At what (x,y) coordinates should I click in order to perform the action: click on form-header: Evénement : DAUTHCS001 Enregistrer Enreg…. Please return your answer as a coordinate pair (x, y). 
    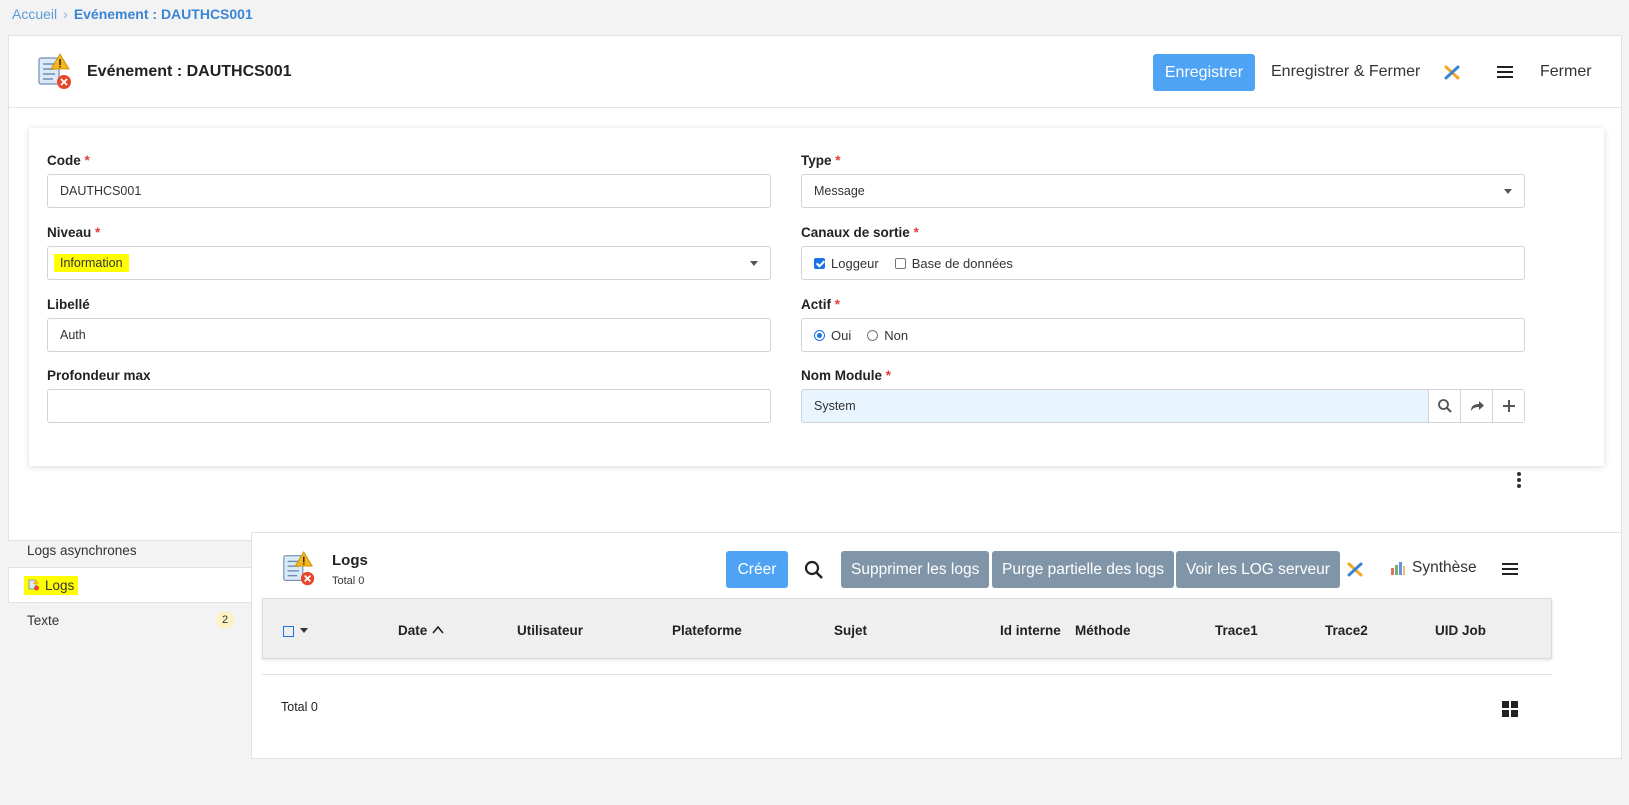
    Looking at the image, I should click on (815, 72).